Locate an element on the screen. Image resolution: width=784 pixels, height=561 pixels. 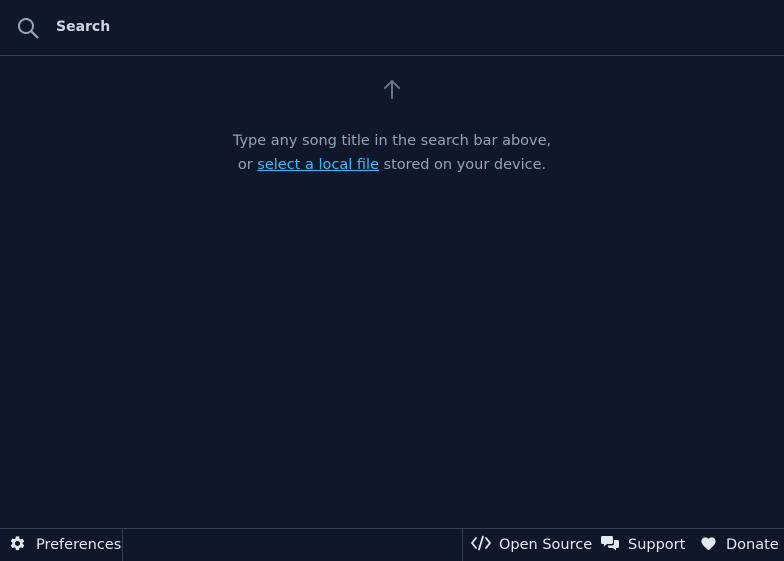
footer: Preferences Open Source Support Donate is located at coordinates (392, 544).